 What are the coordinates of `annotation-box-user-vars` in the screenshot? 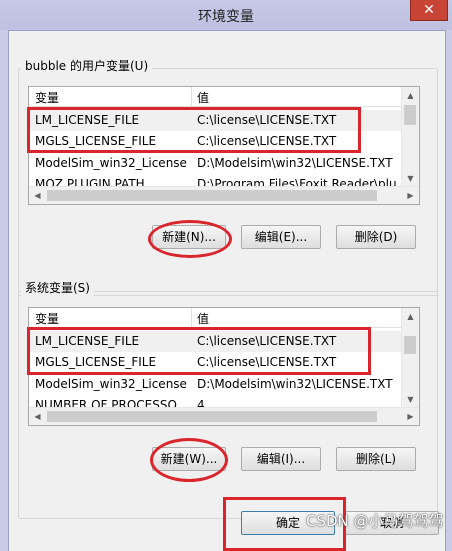 It's located at (194, 130).